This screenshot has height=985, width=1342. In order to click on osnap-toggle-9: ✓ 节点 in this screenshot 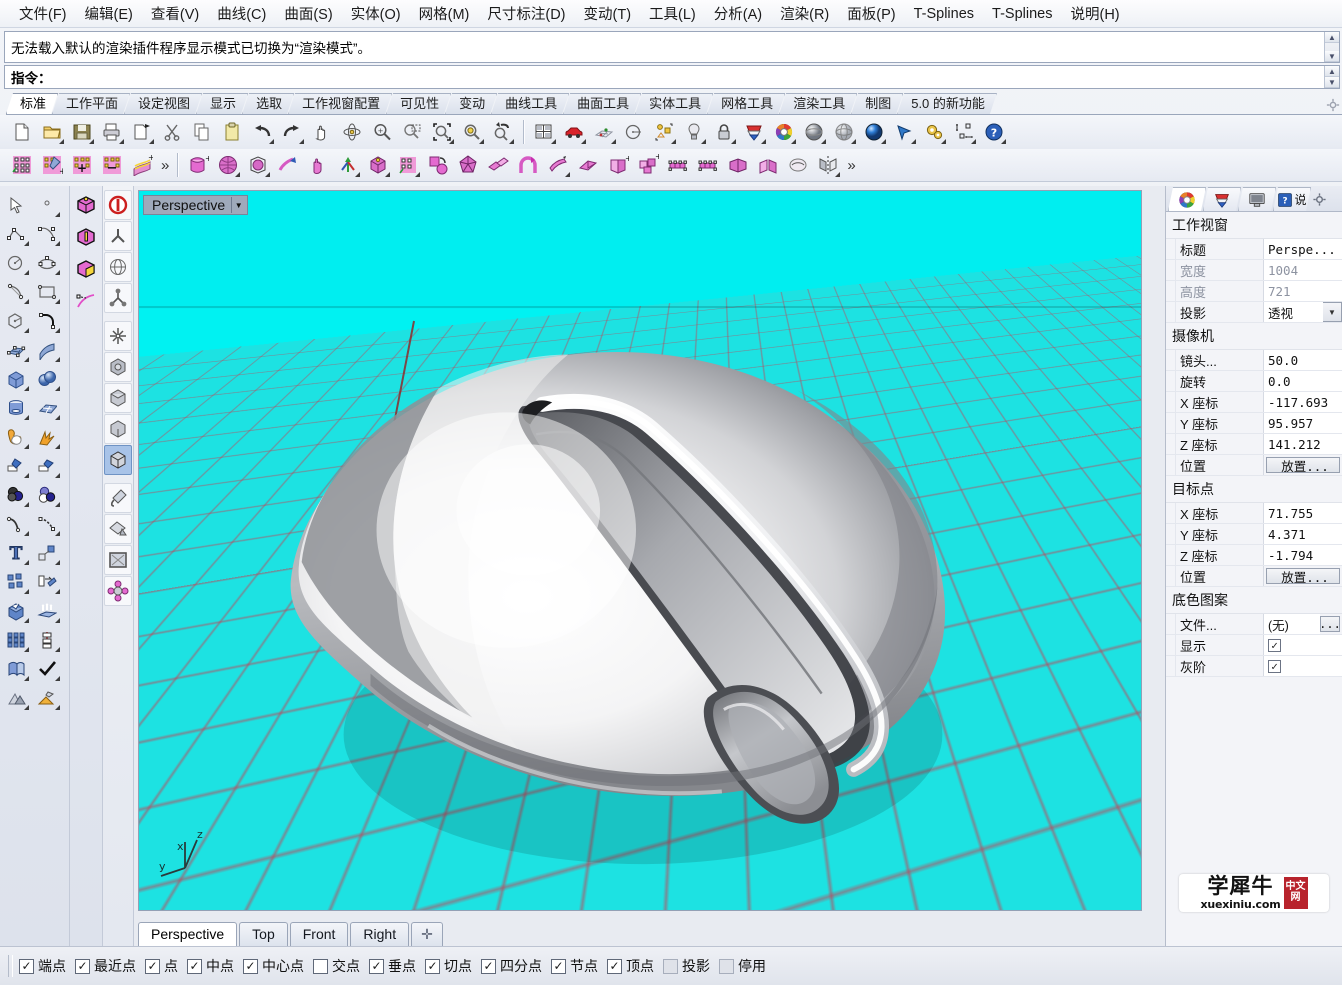, I will do `click(574, 966)`.